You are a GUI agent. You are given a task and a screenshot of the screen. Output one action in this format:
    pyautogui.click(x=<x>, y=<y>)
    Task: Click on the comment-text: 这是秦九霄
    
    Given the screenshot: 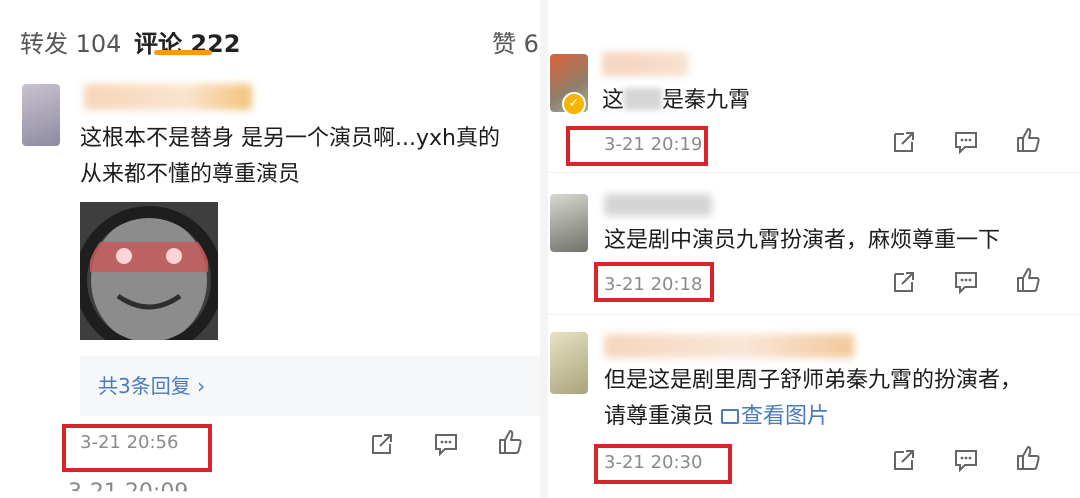 What is the action you would take?
    pyautogui.click(x=676, y=100)
    